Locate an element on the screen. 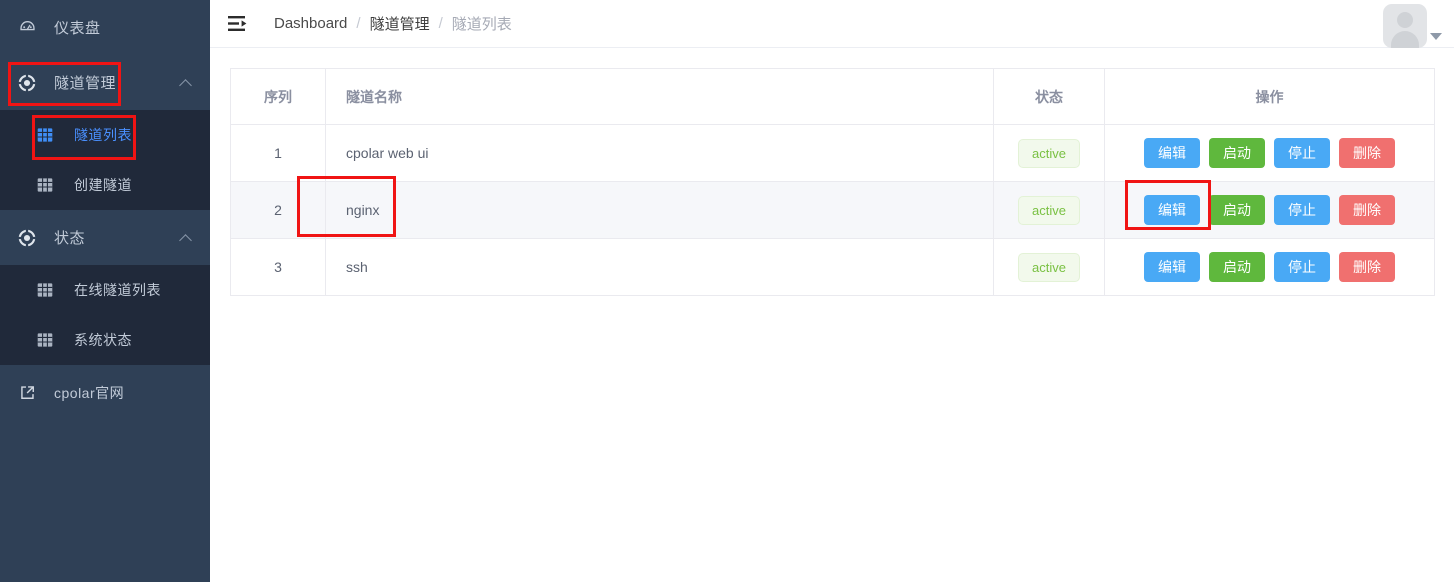  grid-icon-tunnel-create is located at coordinates (45, 185).